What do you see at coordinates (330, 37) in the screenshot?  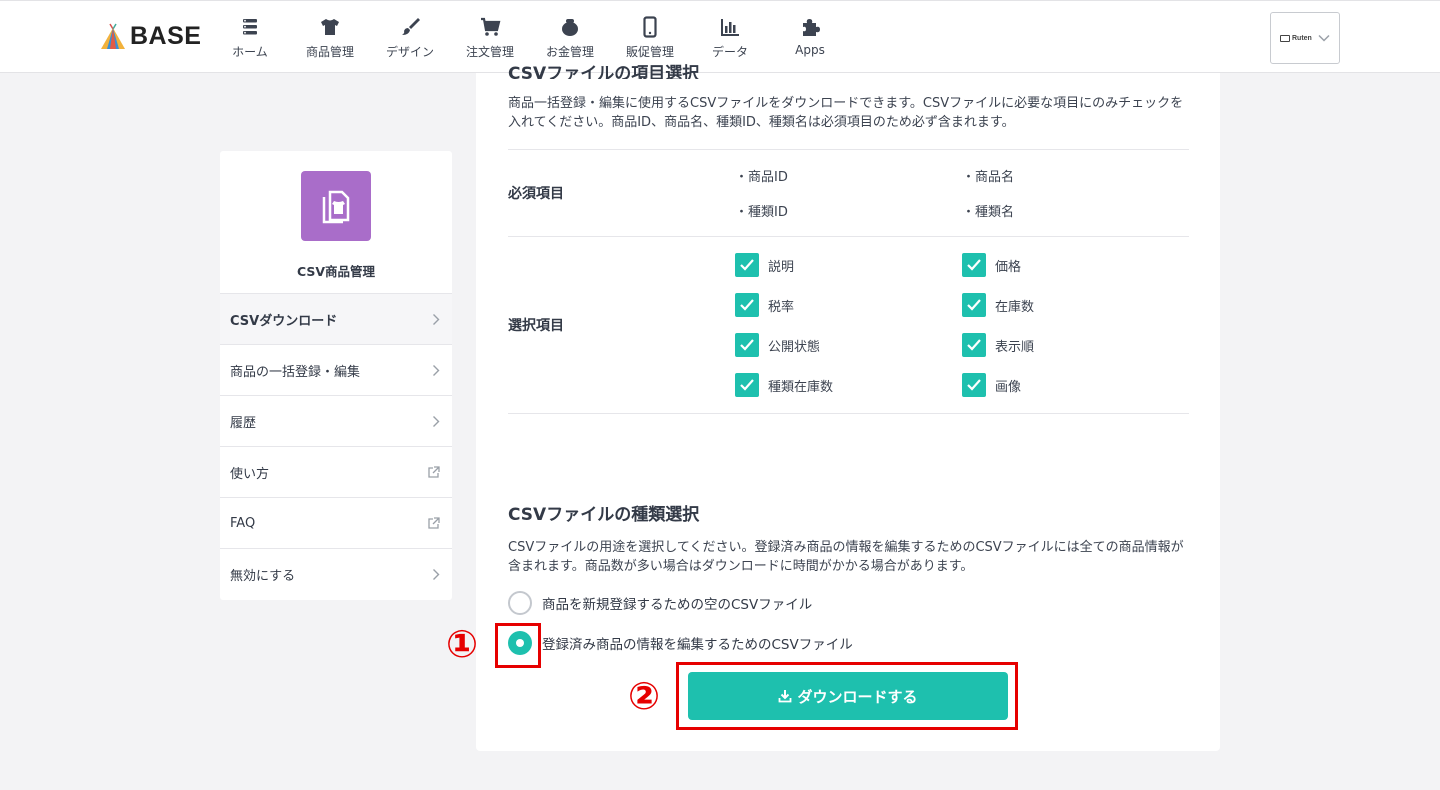 I see `nav-products: 商品管理` at bounding box center [330, 37].